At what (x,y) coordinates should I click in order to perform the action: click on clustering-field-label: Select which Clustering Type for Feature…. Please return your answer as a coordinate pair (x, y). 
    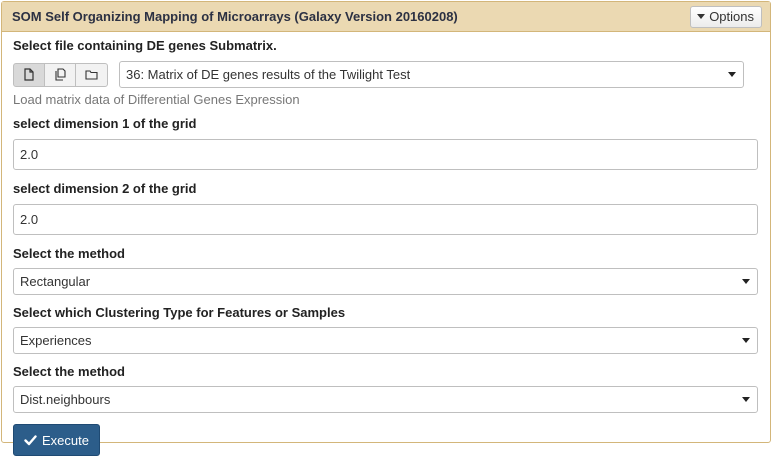
    Looking at the image, I should click on (179, 312).